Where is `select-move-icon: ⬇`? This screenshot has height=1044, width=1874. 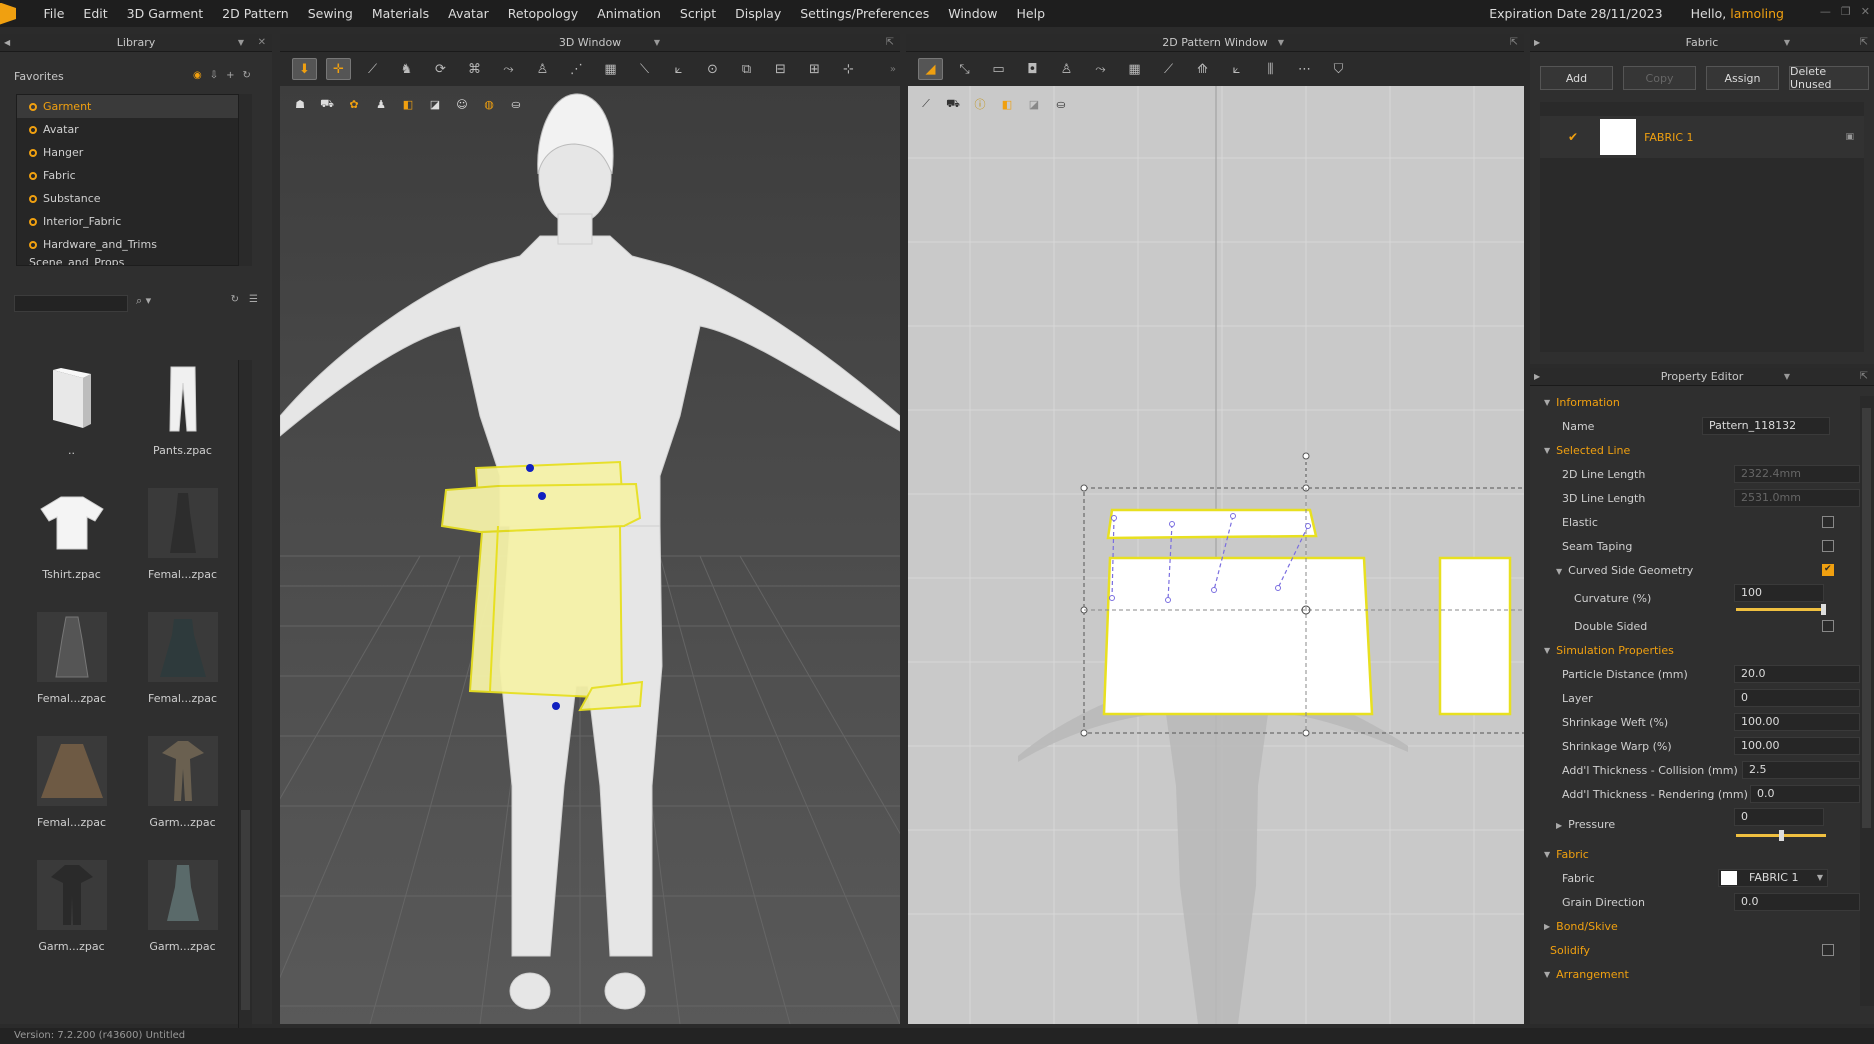 select-move-icon: ⬇ is located at coordinates (304, 69).